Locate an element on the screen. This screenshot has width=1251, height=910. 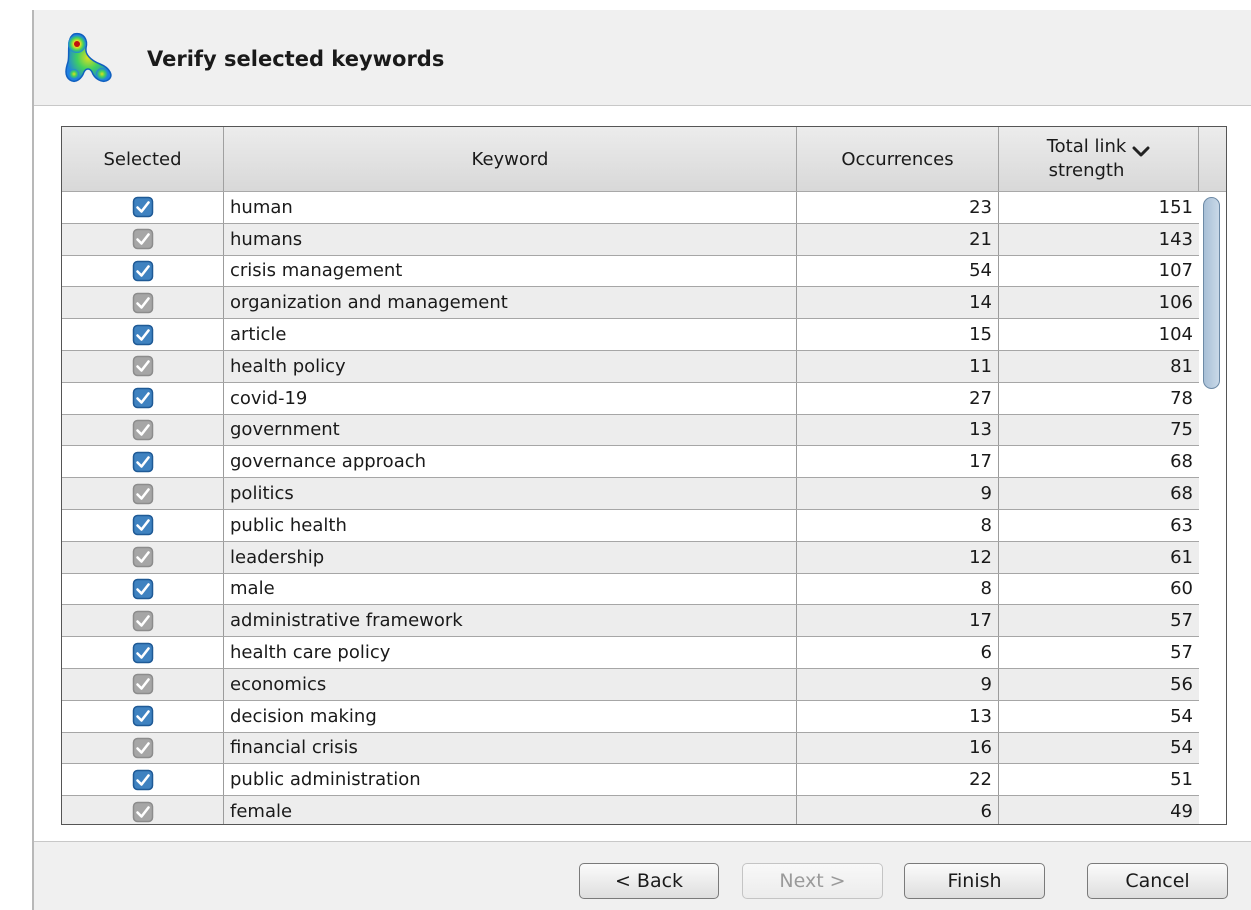
next-button: Next > is located at coordinates (812, 881).